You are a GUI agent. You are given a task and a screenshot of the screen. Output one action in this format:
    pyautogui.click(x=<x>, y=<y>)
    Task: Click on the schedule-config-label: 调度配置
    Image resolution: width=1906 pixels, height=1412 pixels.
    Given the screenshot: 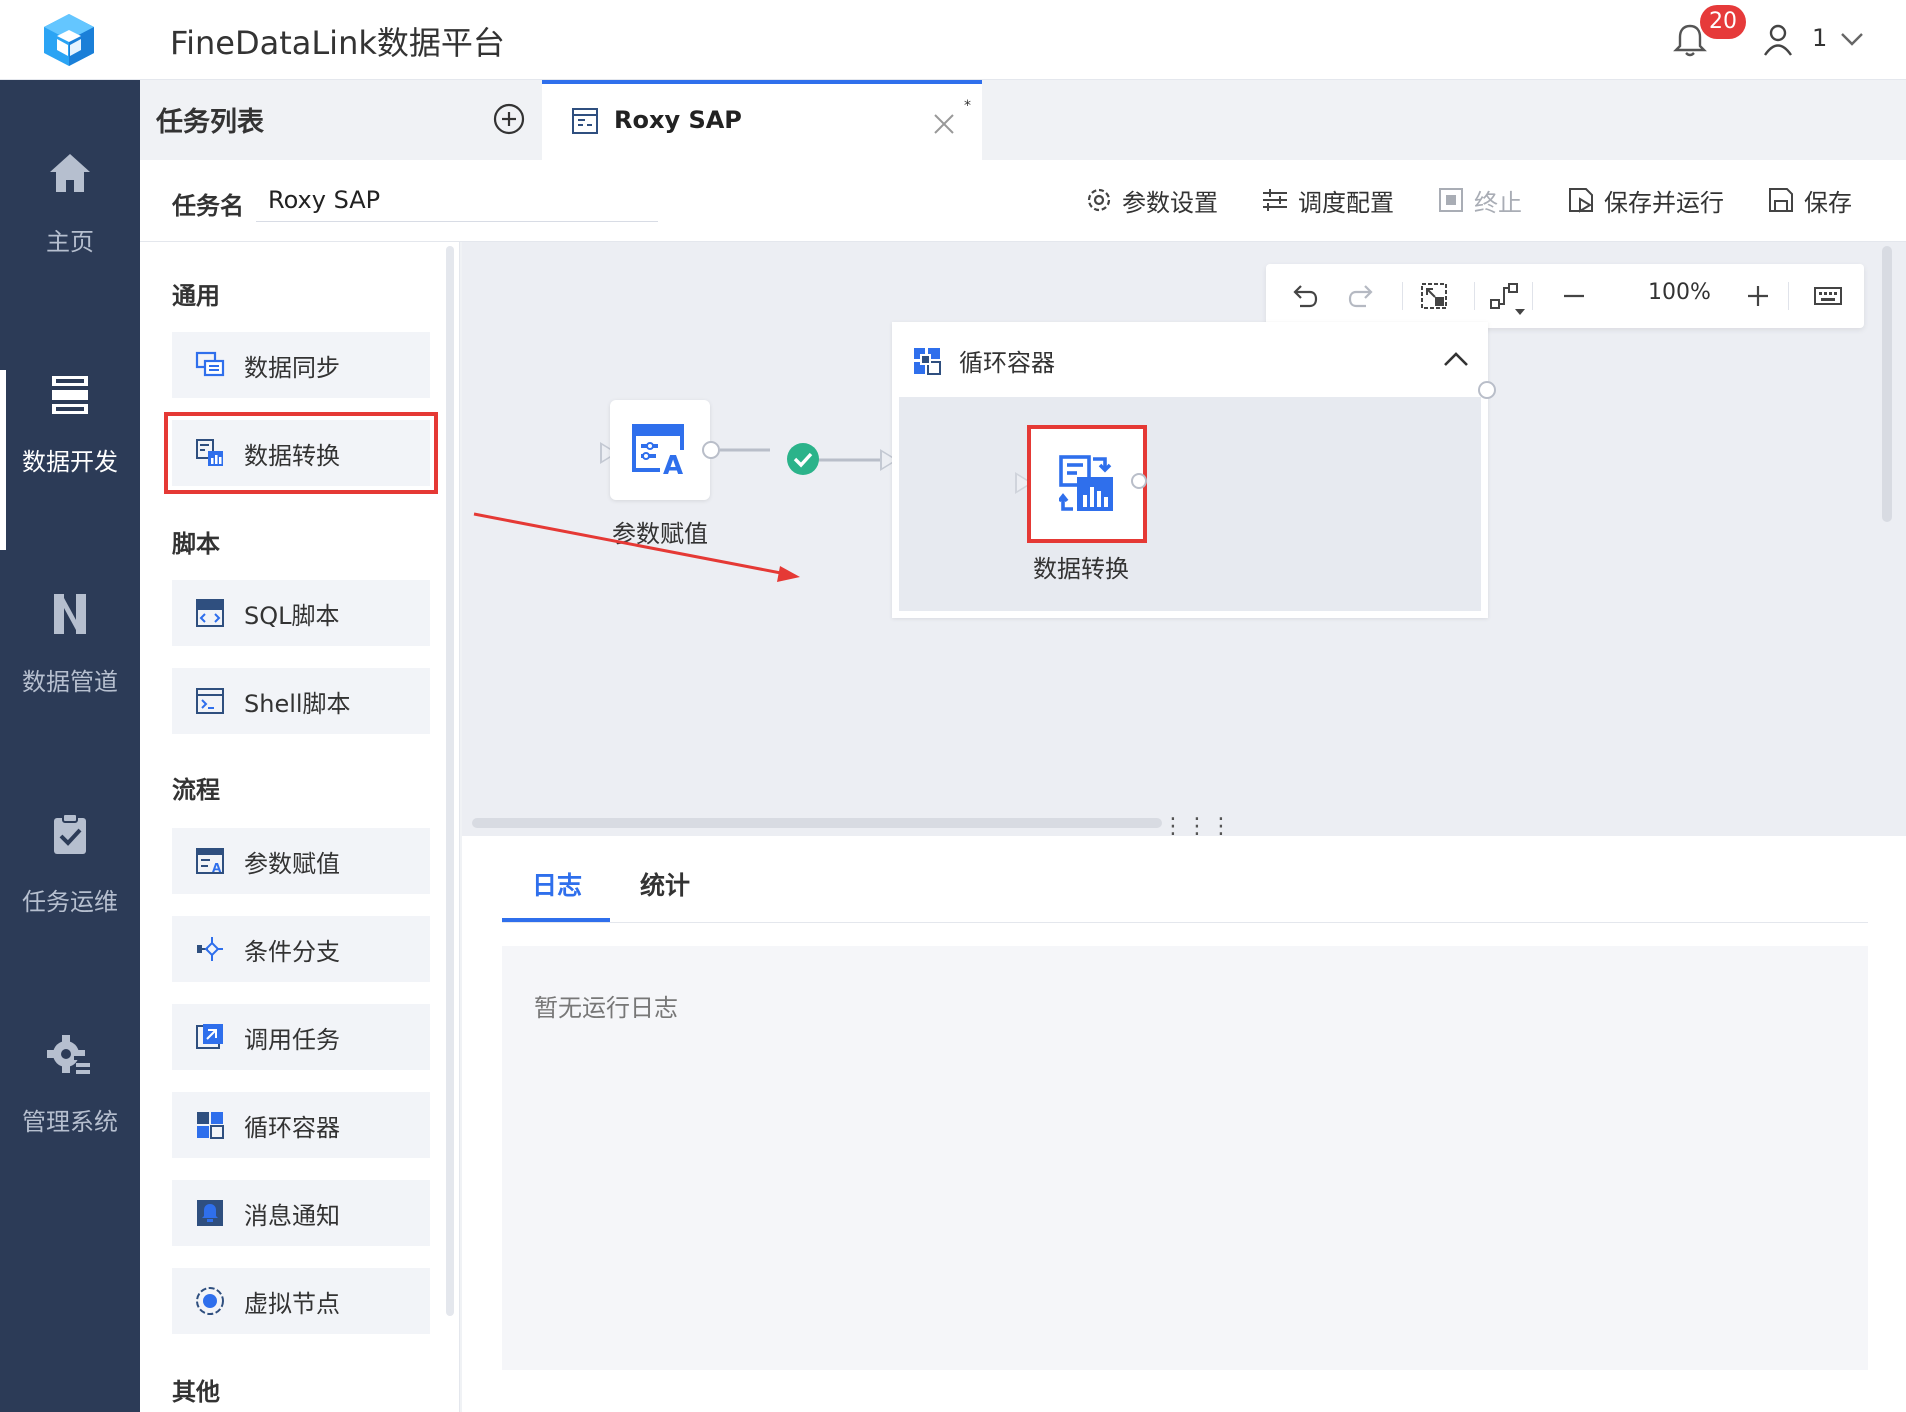 What is the action you would take?
    pyautogui.click(x=1346, y=202)
    